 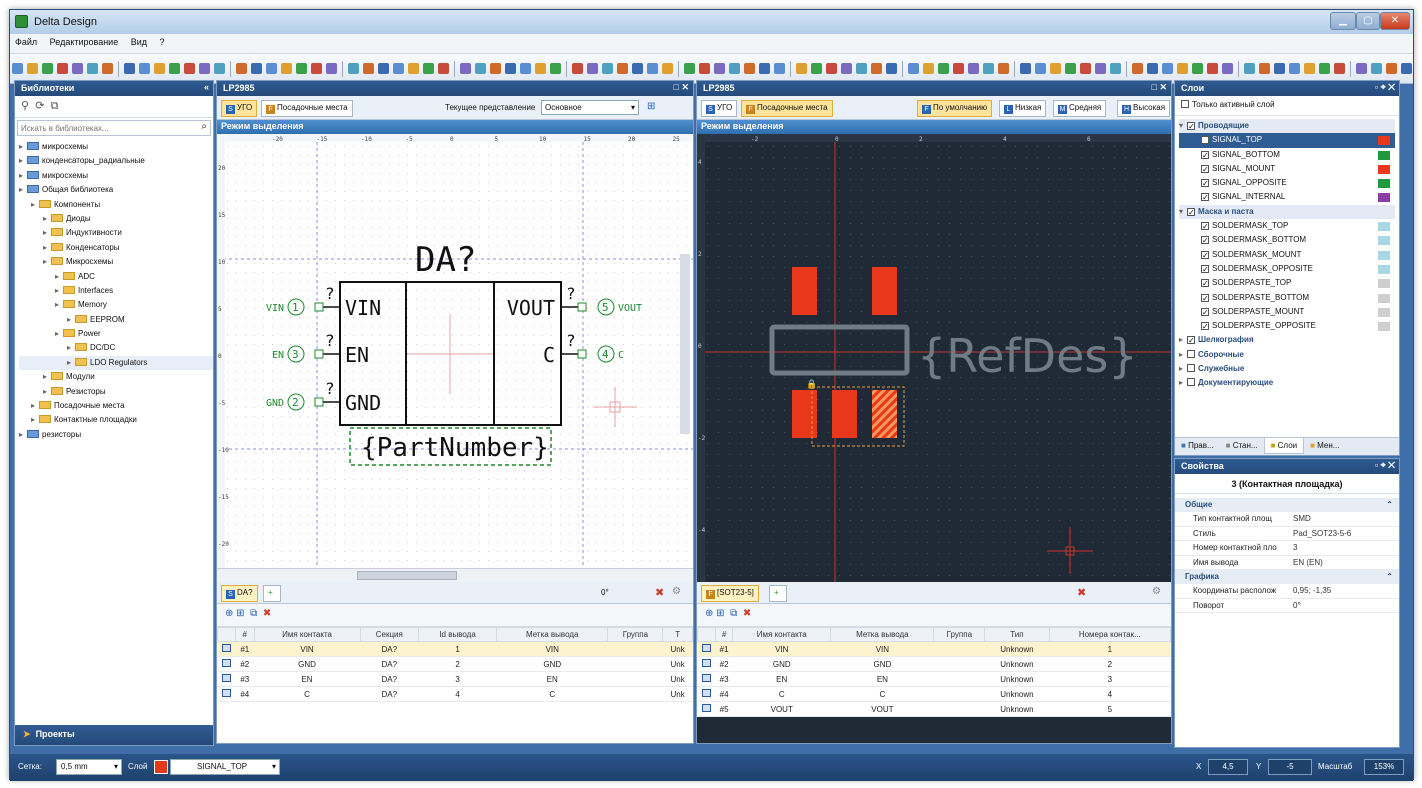 What do you see at coordinates (84, 42) in the screenshot?
I see `menu-edit: Редактирование` at bounding box center [84, 42].